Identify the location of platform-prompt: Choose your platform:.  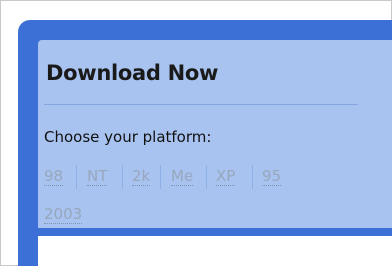
(128, 137).